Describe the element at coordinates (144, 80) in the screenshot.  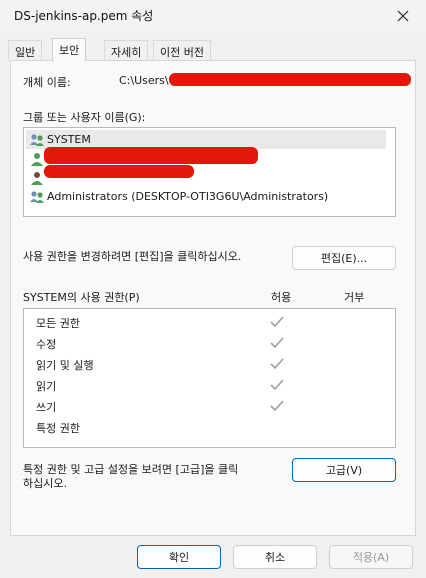
I see `object-name-value: C:\Users\` at that location.